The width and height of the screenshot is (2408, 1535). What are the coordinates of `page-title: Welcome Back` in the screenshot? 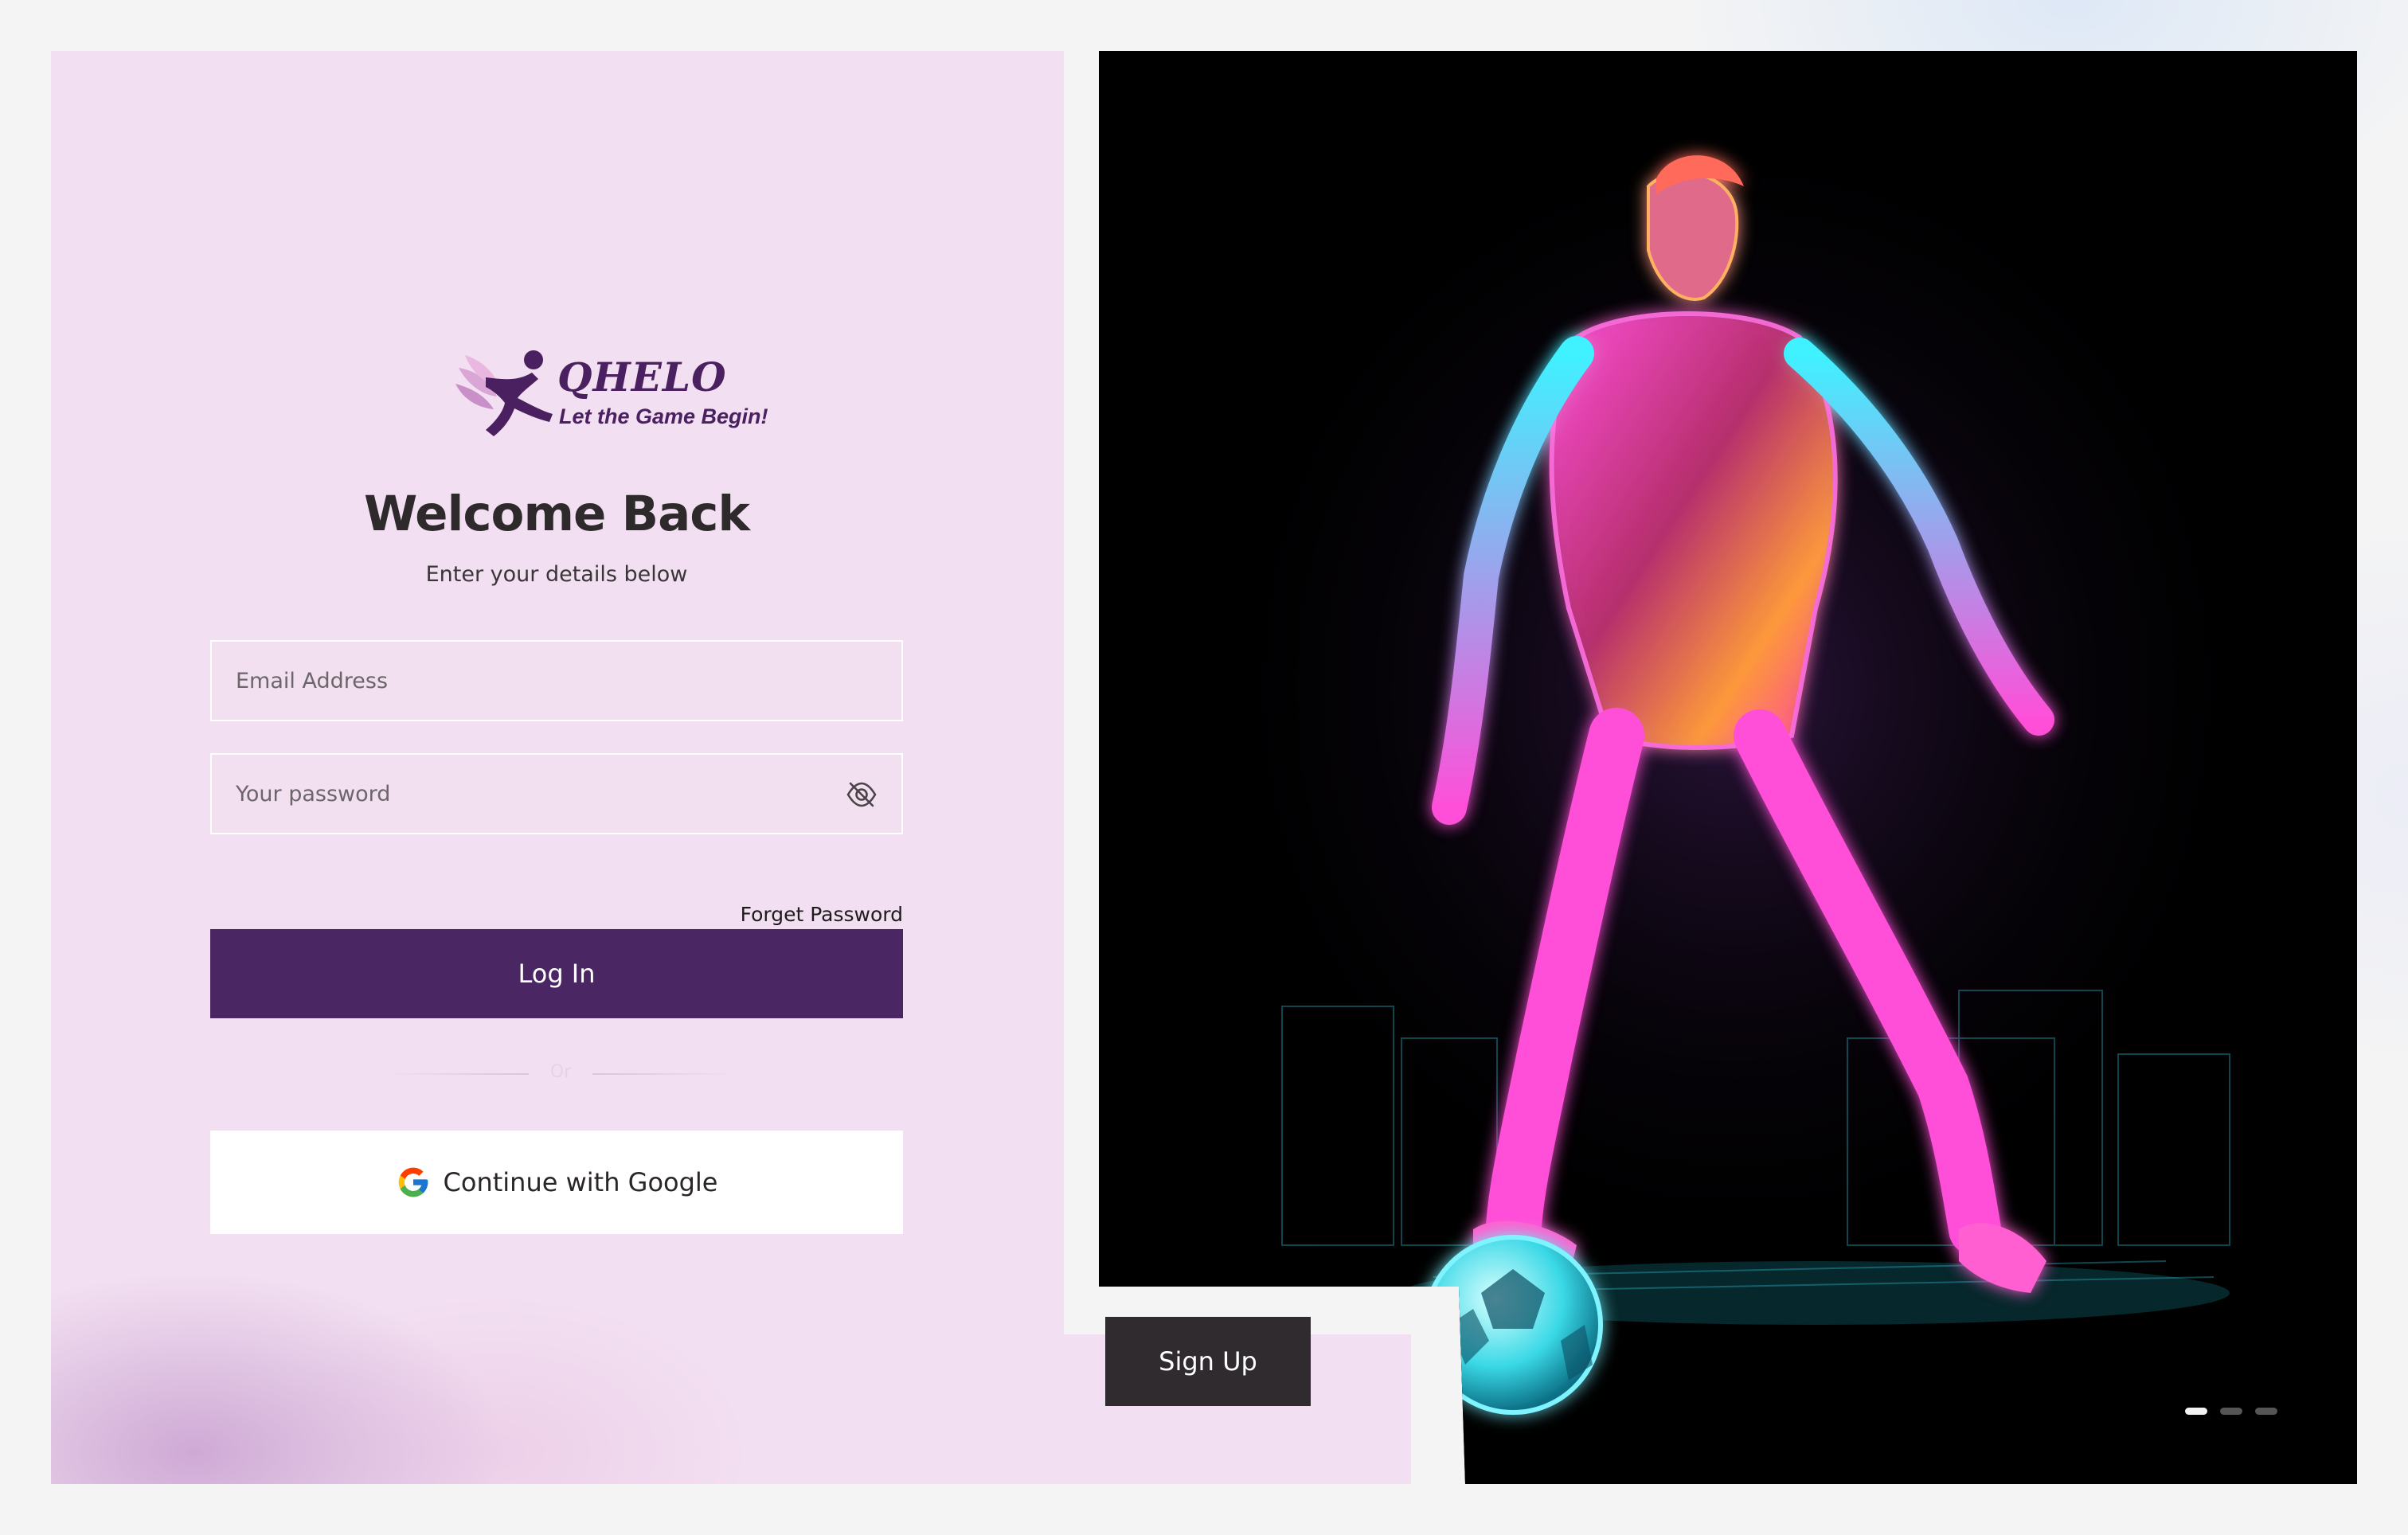 It's located at (556, 514).